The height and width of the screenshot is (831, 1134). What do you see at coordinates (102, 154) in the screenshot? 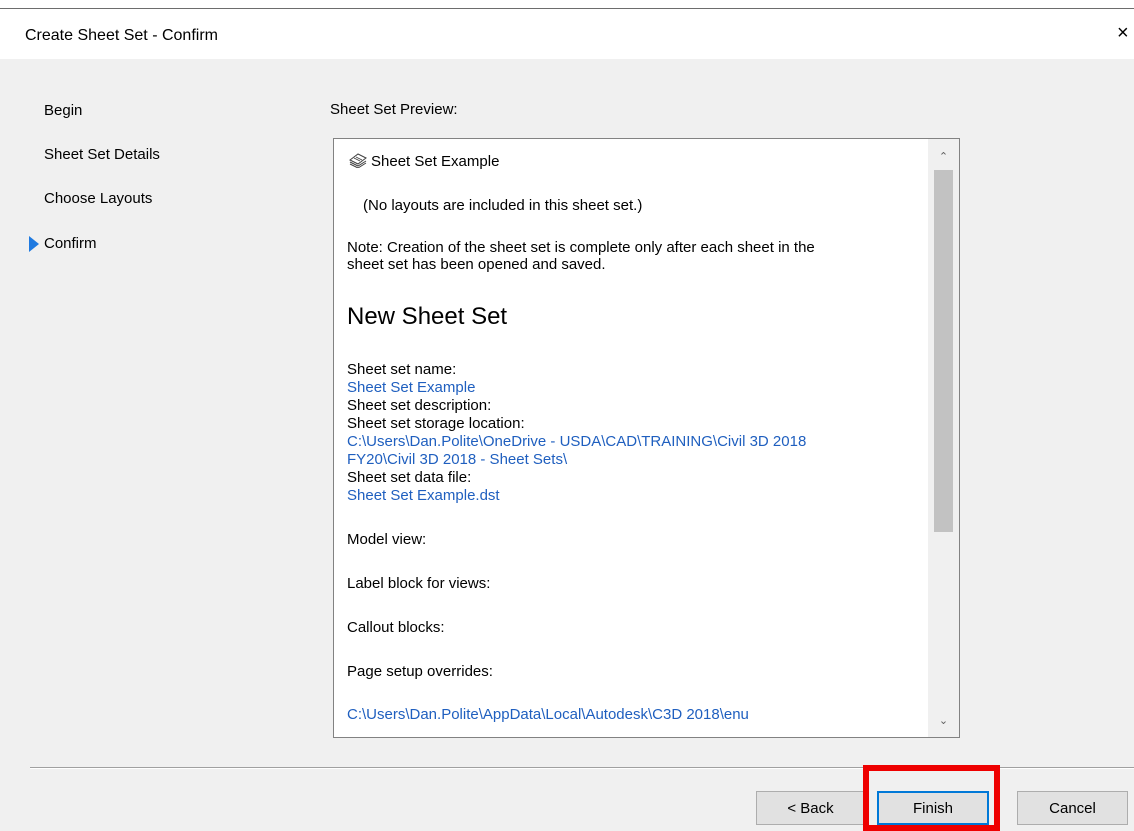
I see `nav-item-sheet-set-details: Sheet Set Details` at bounding box center [102, 154].